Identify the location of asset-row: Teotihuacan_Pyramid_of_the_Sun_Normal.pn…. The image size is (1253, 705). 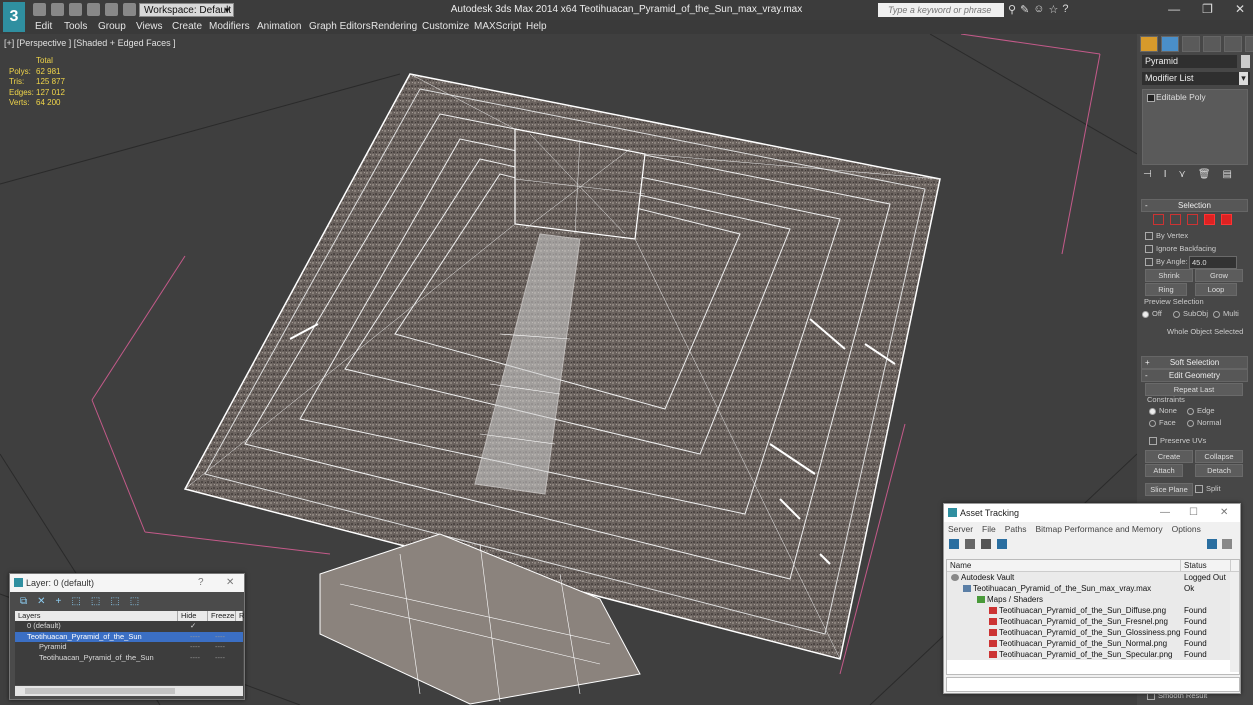
(1093, 643).